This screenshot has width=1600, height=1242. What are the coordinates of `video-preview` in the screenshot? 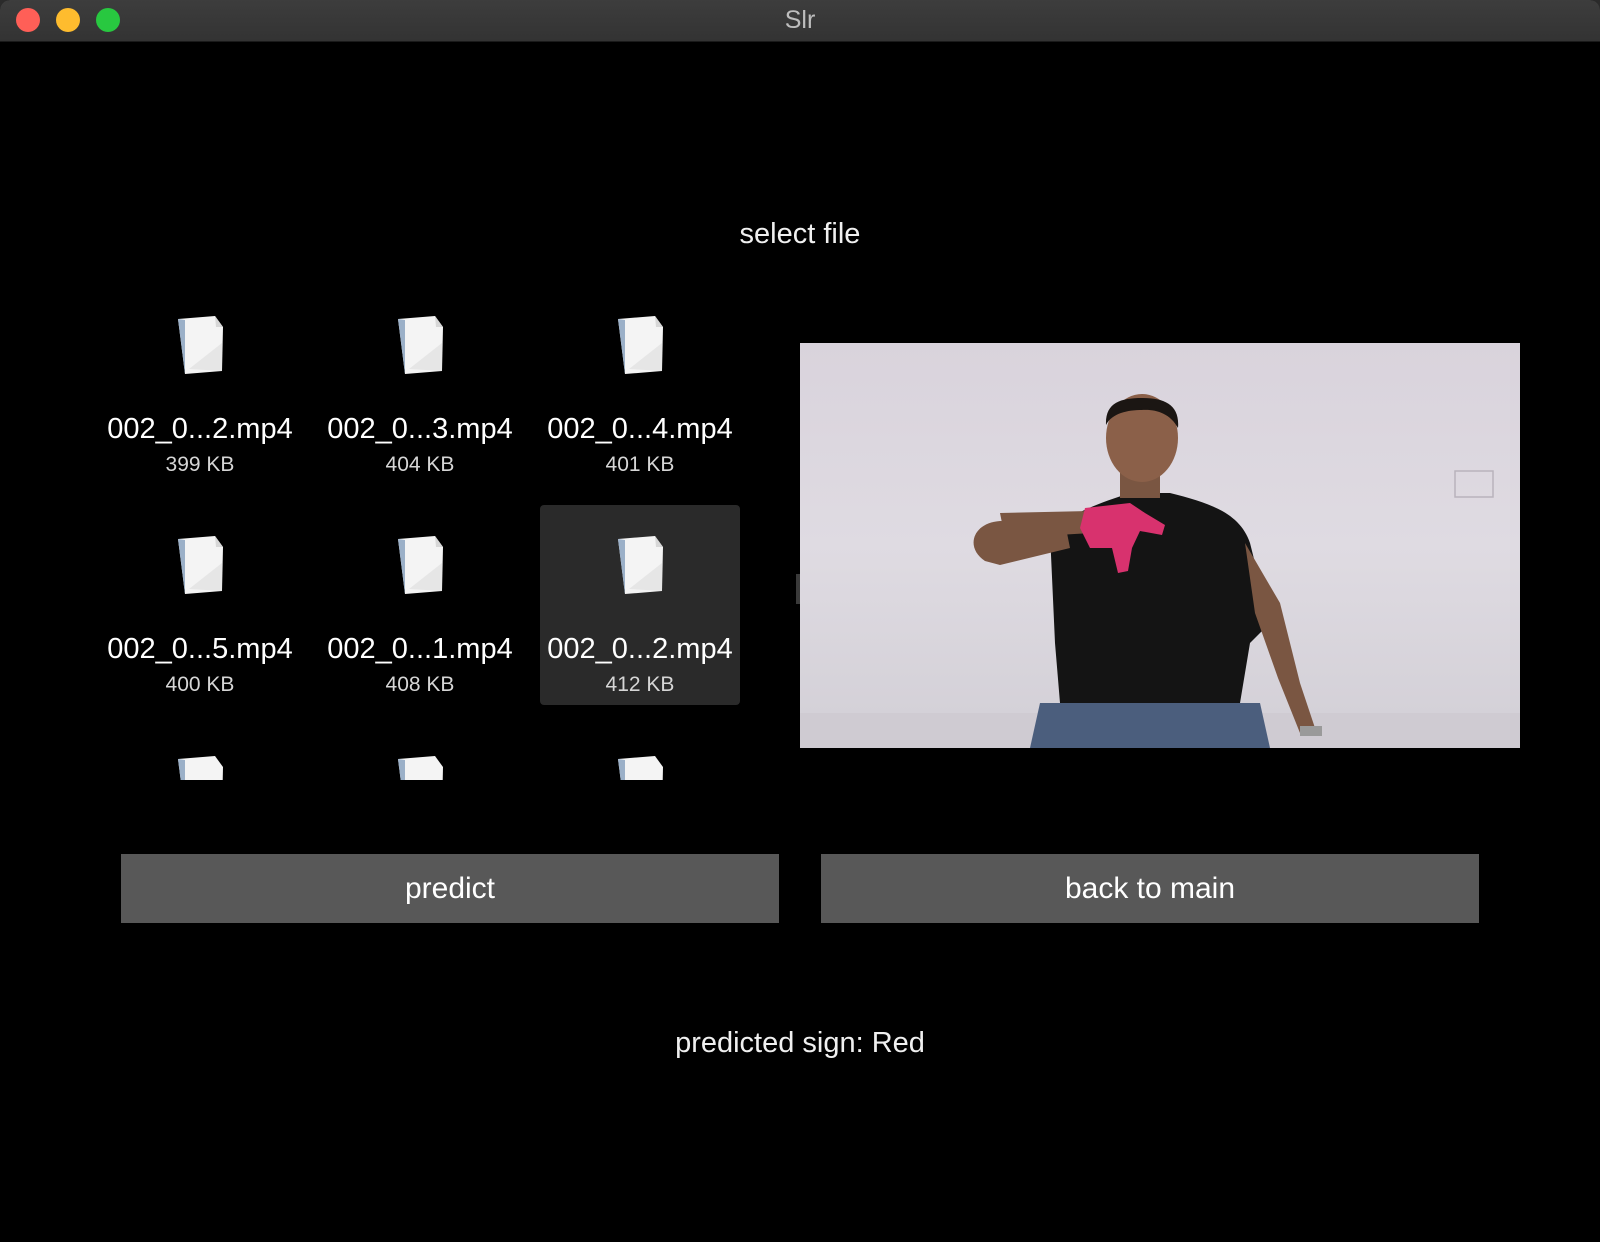 It's located at (1160, 545).